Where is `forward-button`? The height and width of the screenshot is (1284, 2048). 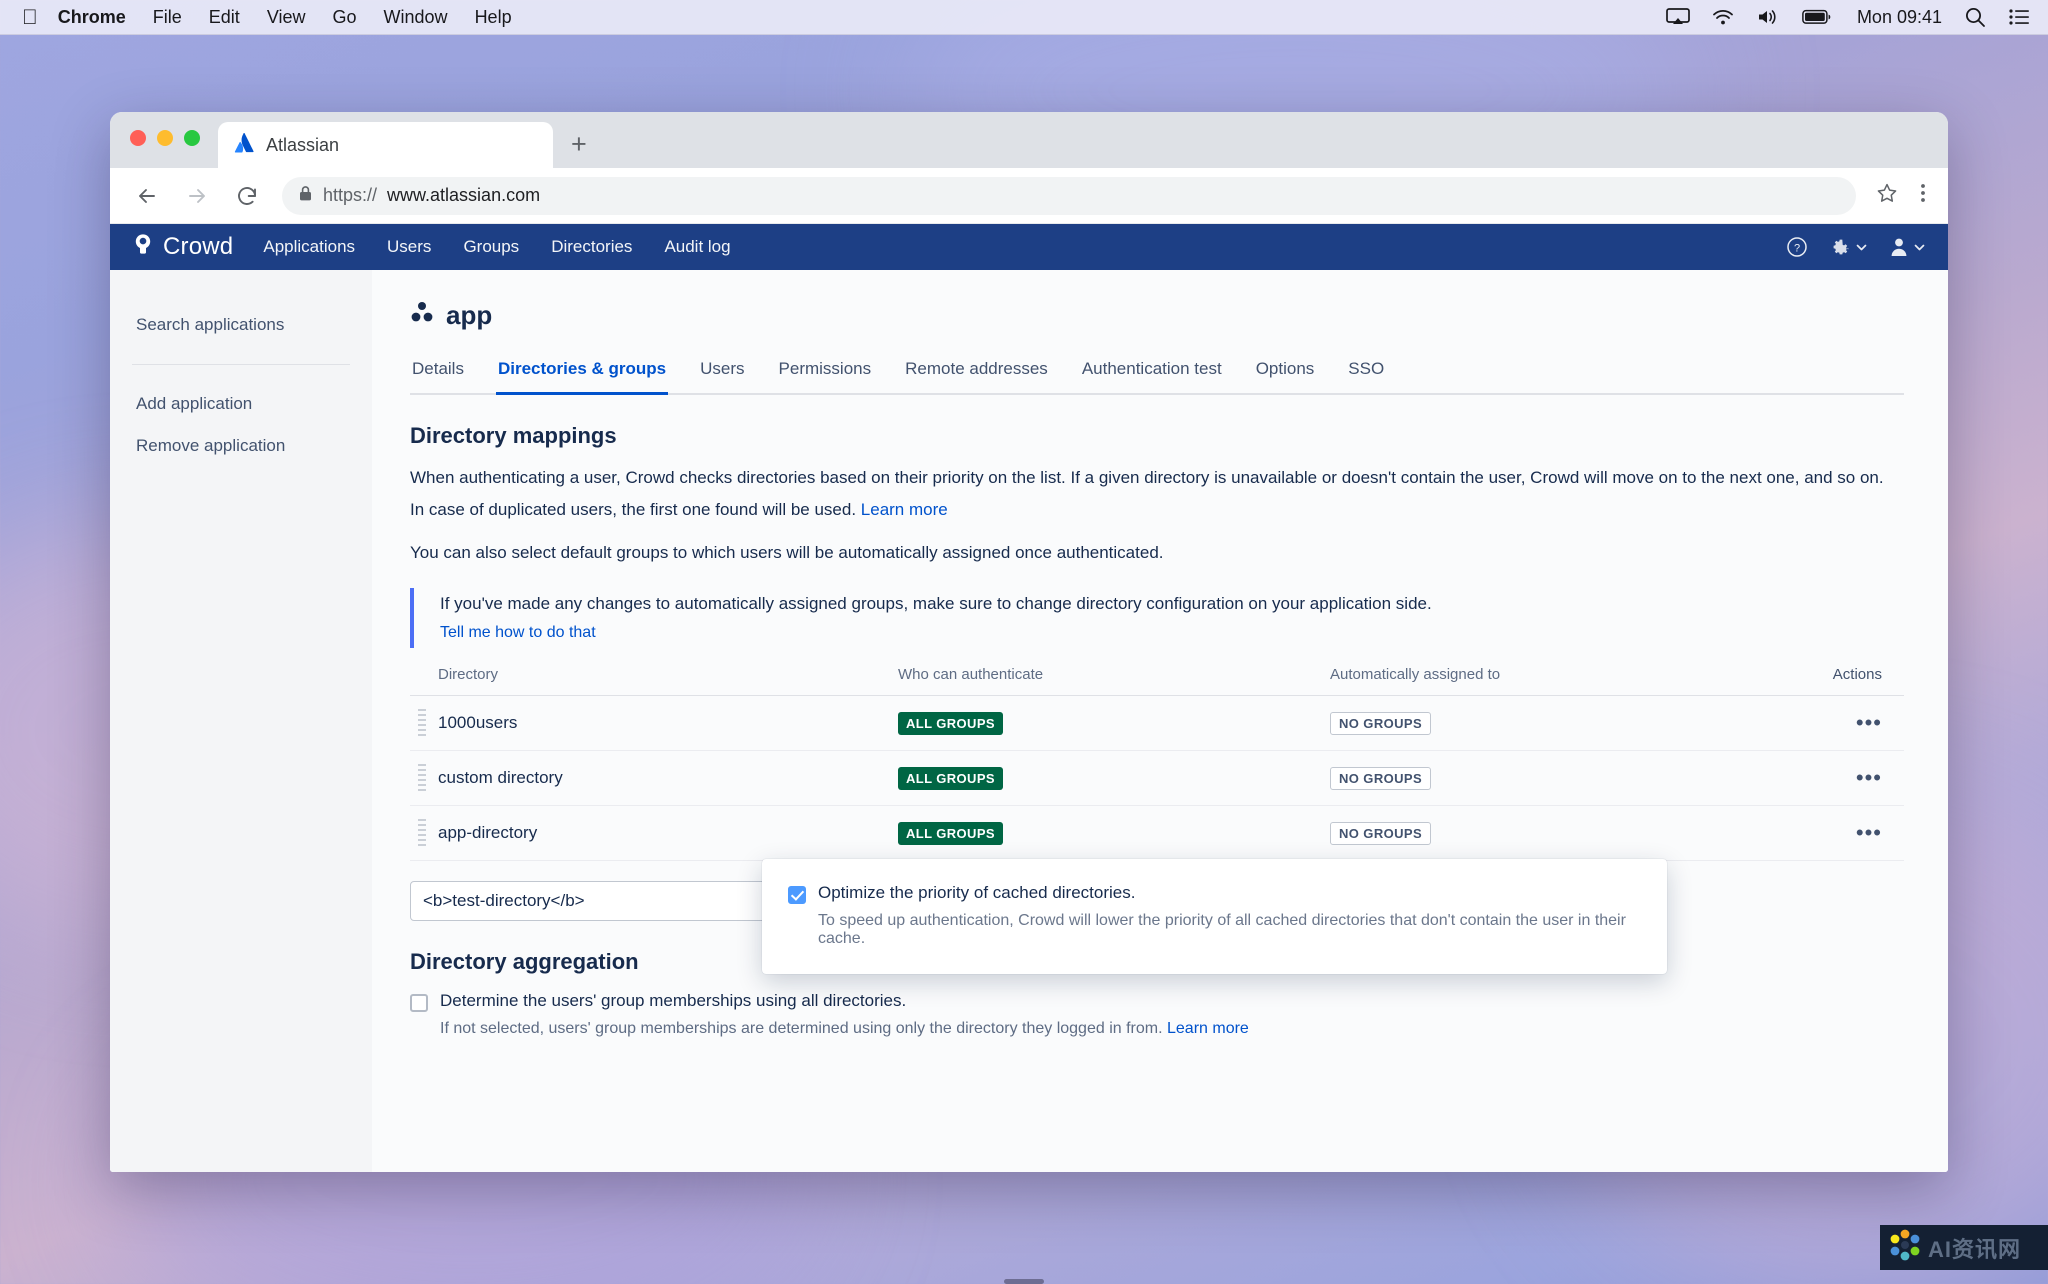 forward-button is located at coordinates (197, 196).